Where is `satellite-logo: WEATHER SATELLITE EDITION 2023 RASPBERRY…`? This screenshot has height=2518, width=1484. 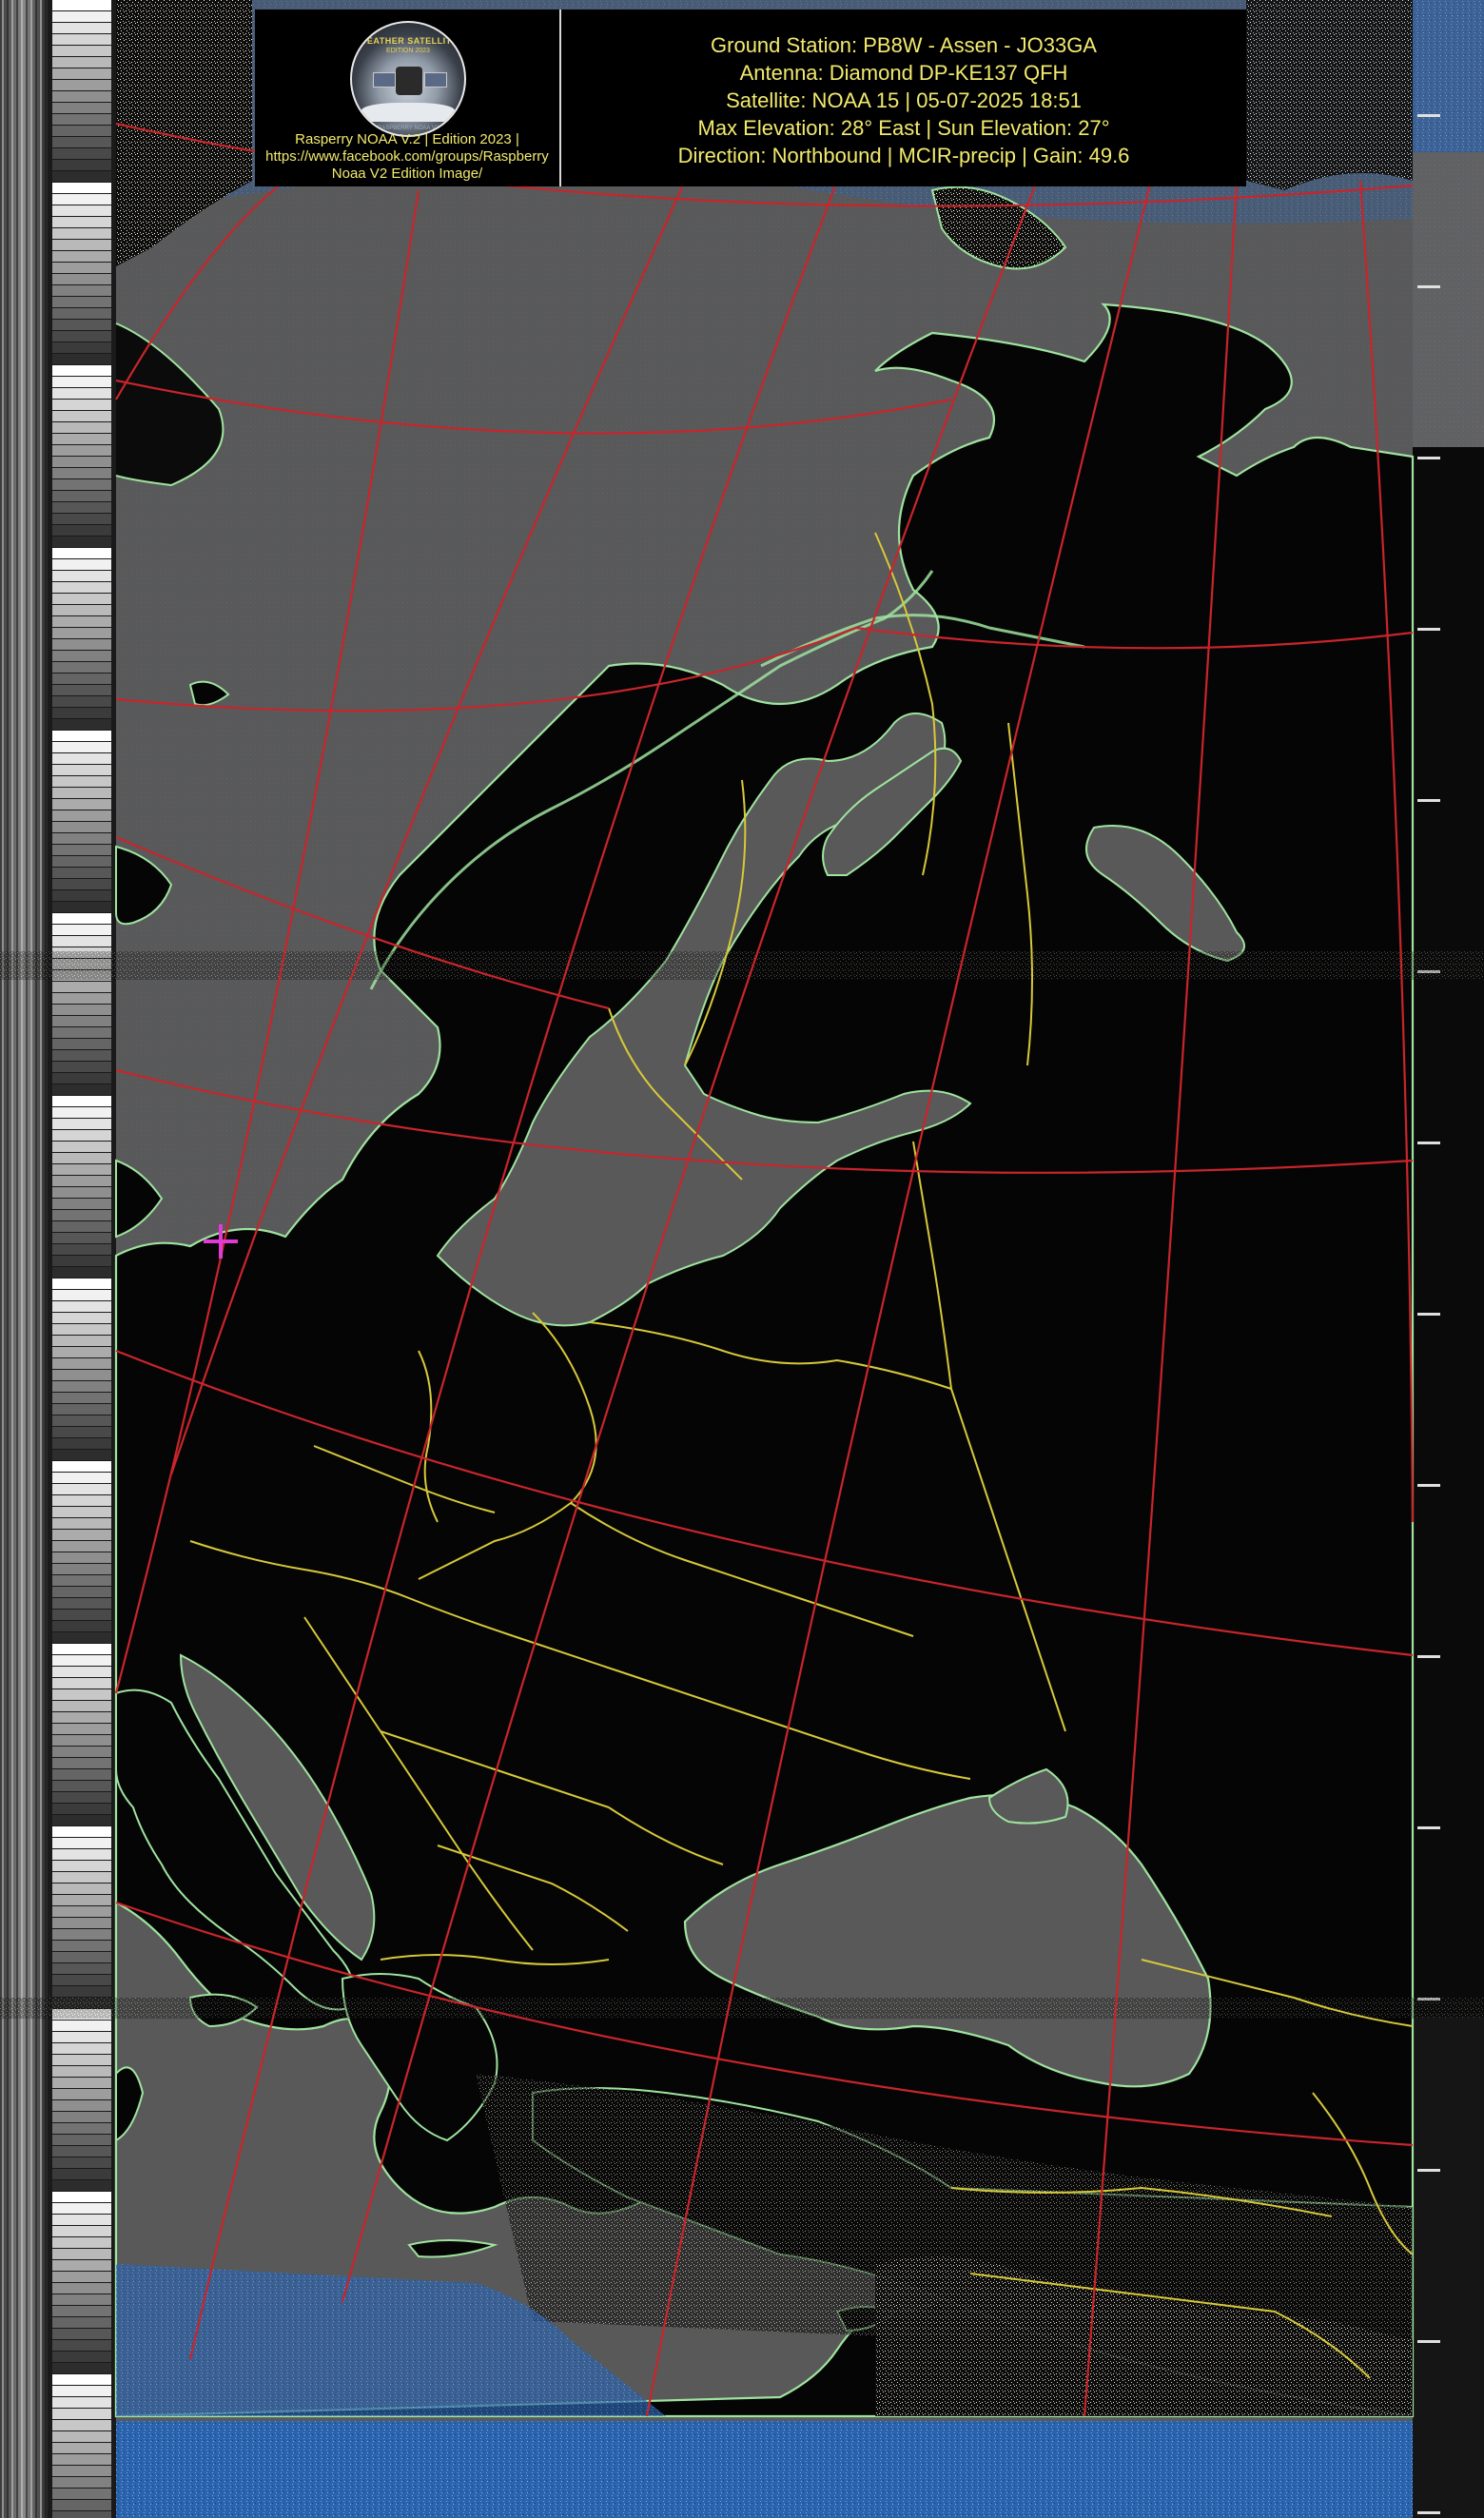
satellite-logo: WEATHER SATELLITE EDITION 2023 RASPBERRY… is located at coordinates (408, 79).